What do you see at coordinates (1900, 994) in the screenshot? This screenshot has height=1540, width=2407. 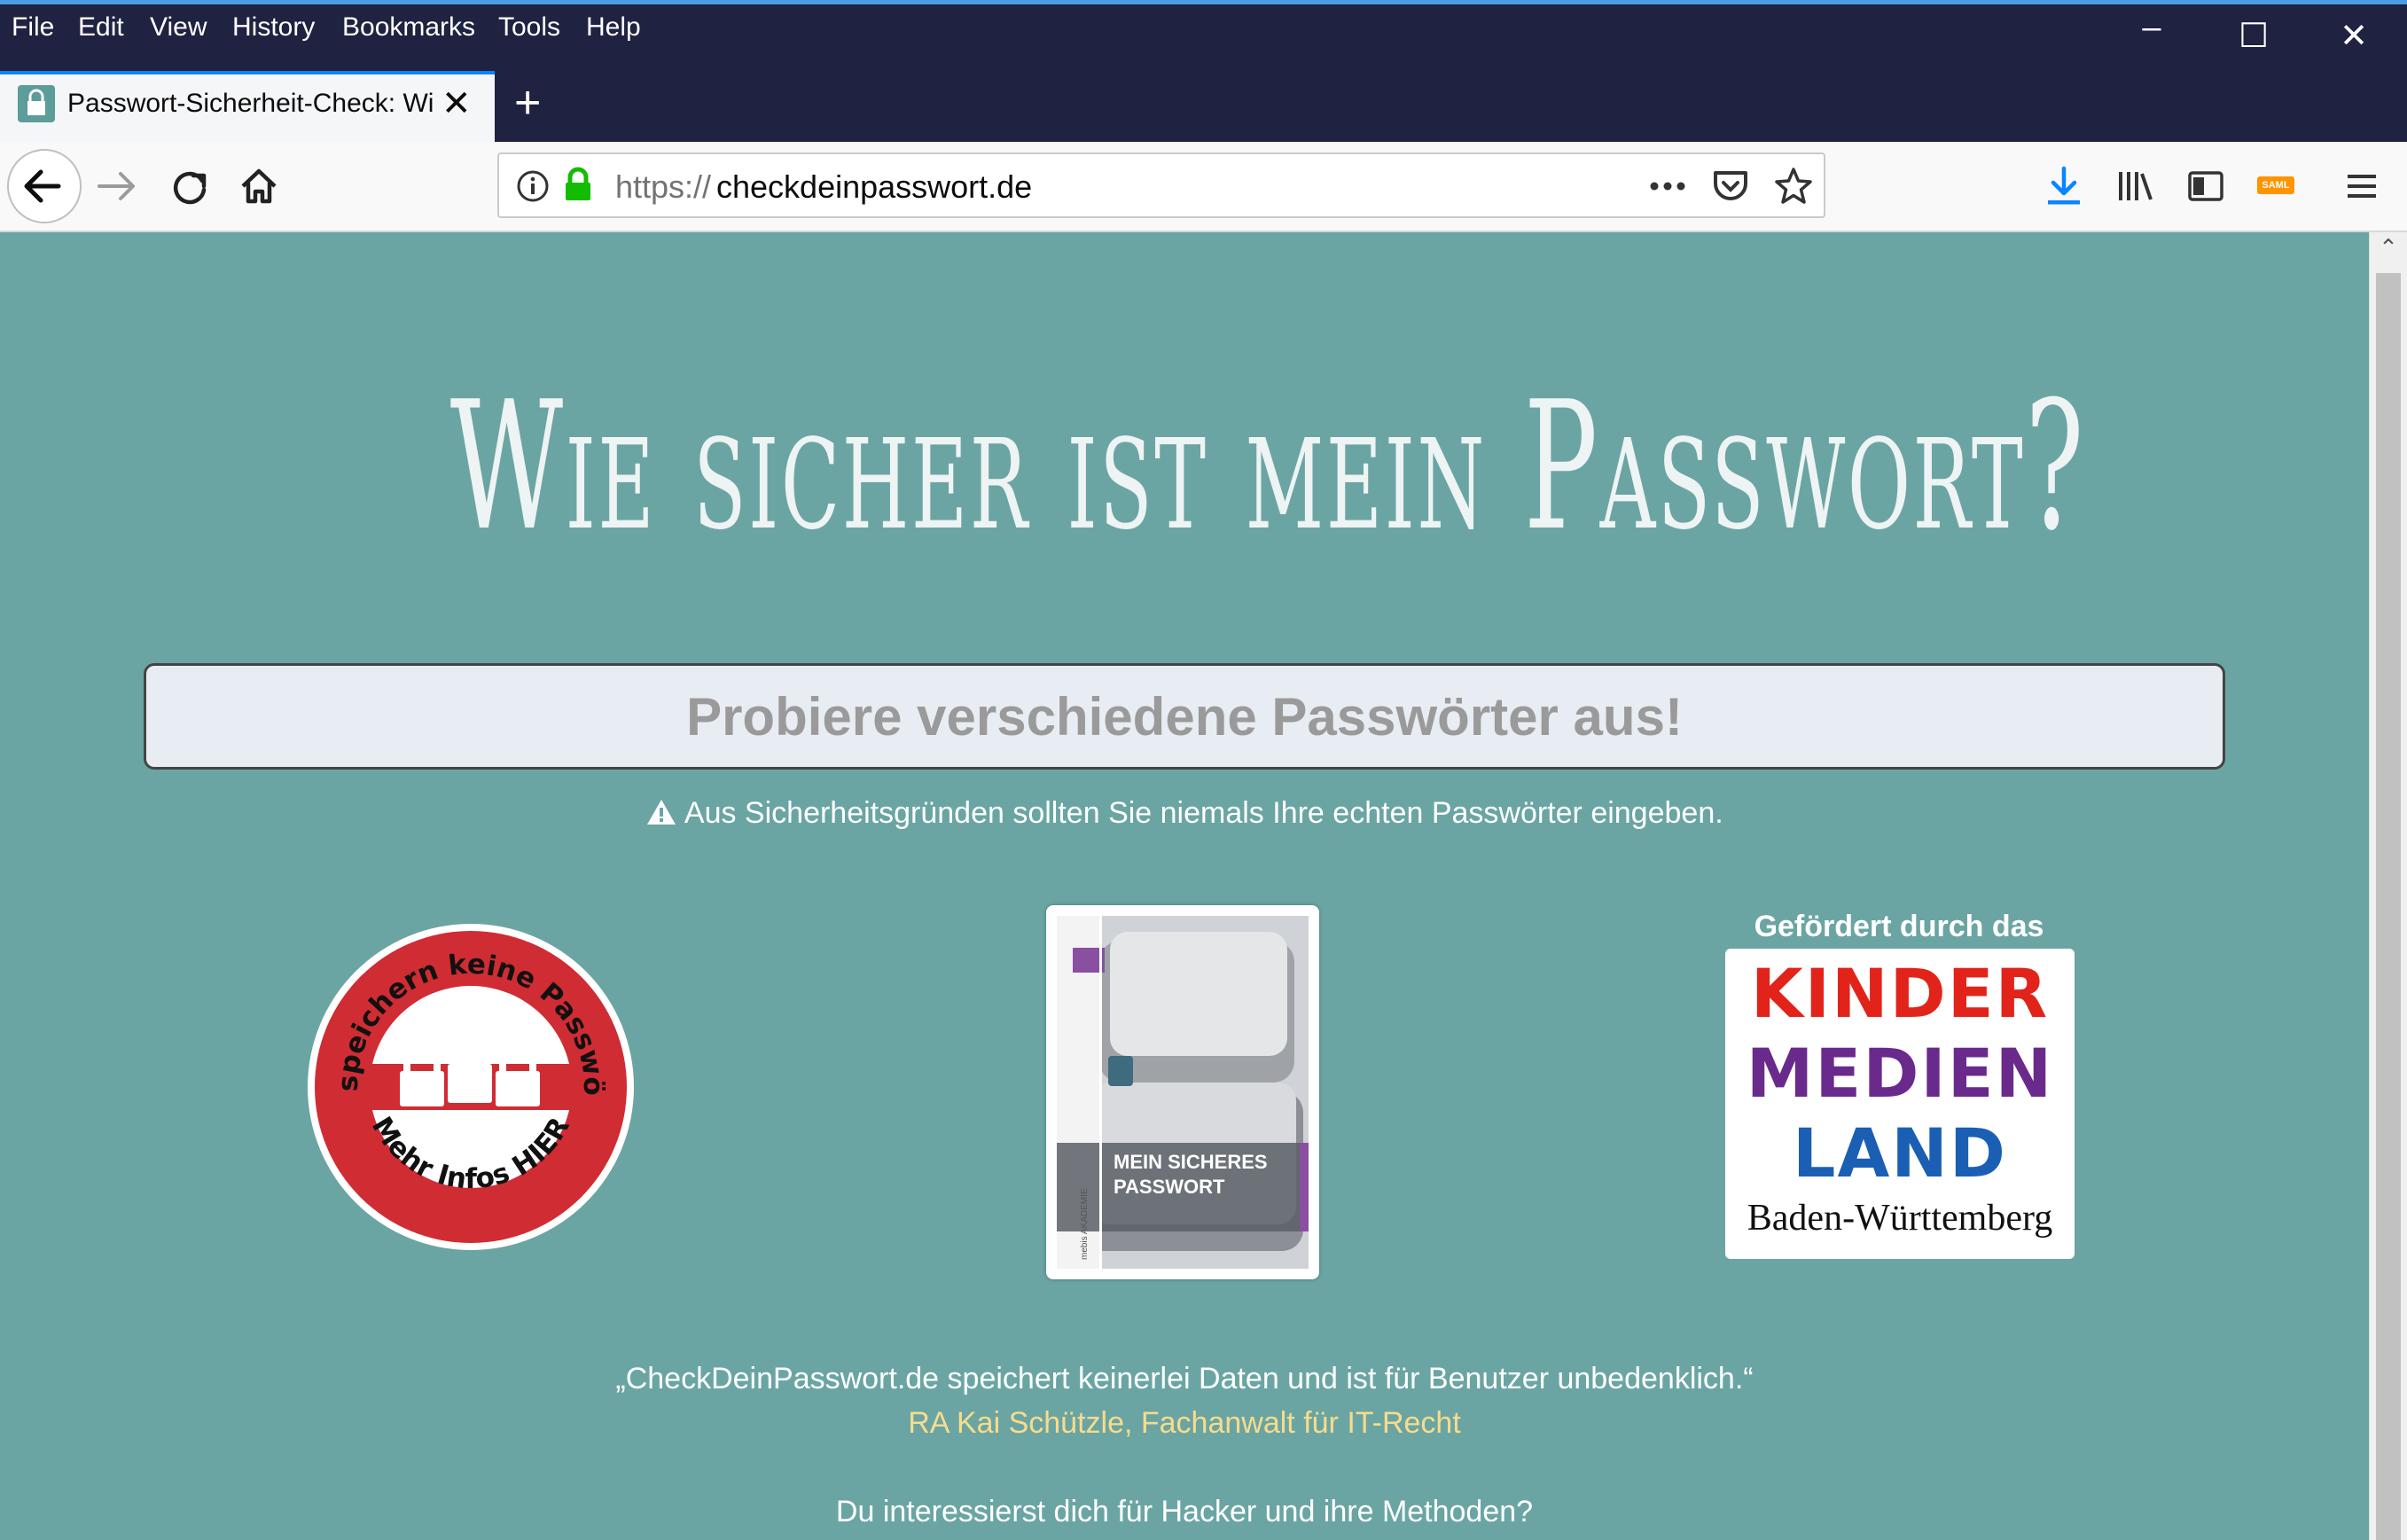 I see `logo-line-kinder: KINDER` at bounding box center [1900, 994].